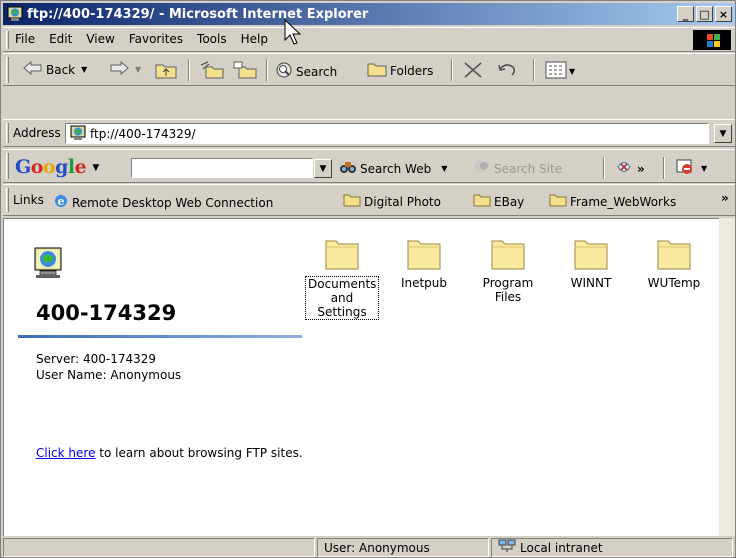 The height and width of the screenshot is (558, 736). I want to click on search-web-dropdown-icon: ▼, so click(444, 168).